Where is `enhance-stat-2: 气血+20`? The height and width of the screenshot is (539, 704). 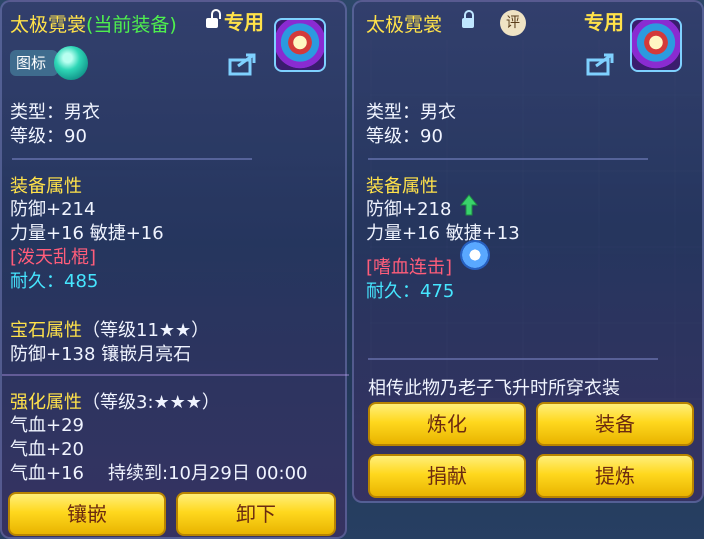 enhance-stat-2: 气血+20 is located at coordinates (47, 449).